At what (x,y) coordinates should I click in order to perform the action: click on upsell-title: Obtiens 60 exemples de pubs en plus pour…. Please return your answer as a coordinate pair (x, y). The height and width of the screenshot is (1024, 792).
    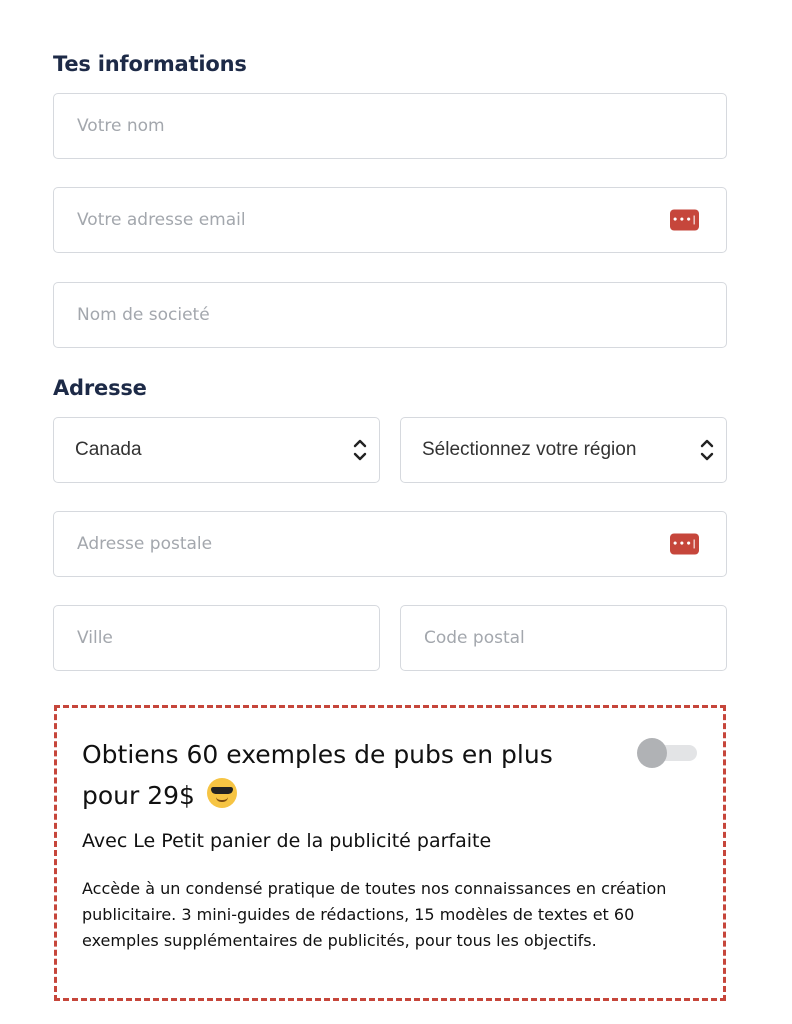
    Looking at the image, I should click on (342, 775).